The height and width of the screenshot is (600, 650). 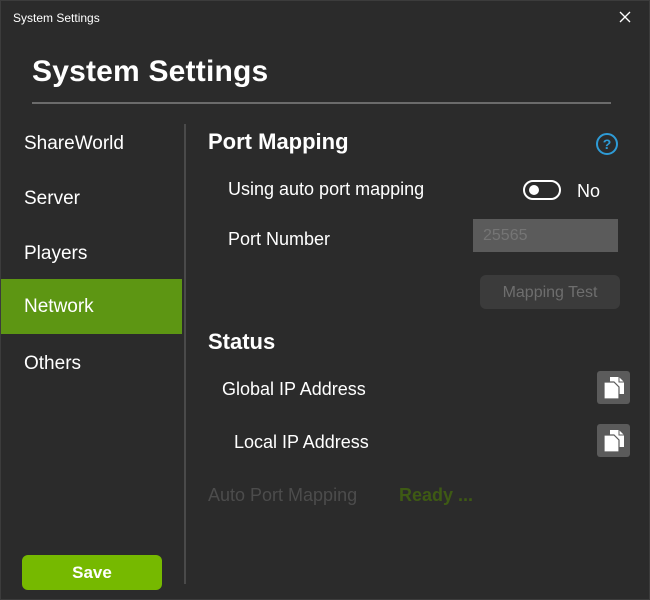 What do you see at coordinates (325, 18) in the screenshot?
I see `title-bar: System Settings` at bounding box center [325, 18].